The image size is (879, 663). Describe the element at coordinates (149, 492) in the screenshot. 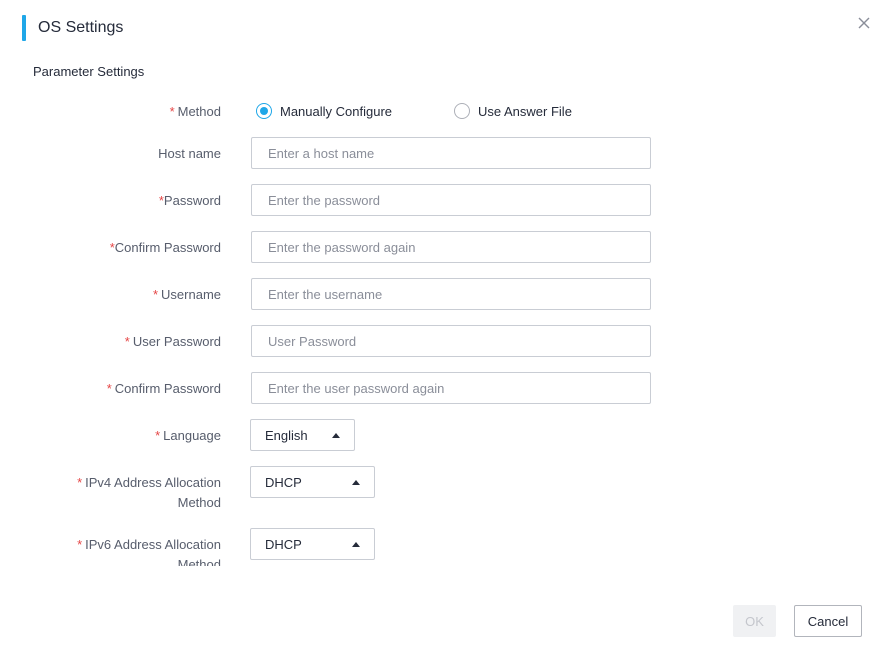

I see `ipv4-label: * IPv4 Address Allocation Method` at that location.